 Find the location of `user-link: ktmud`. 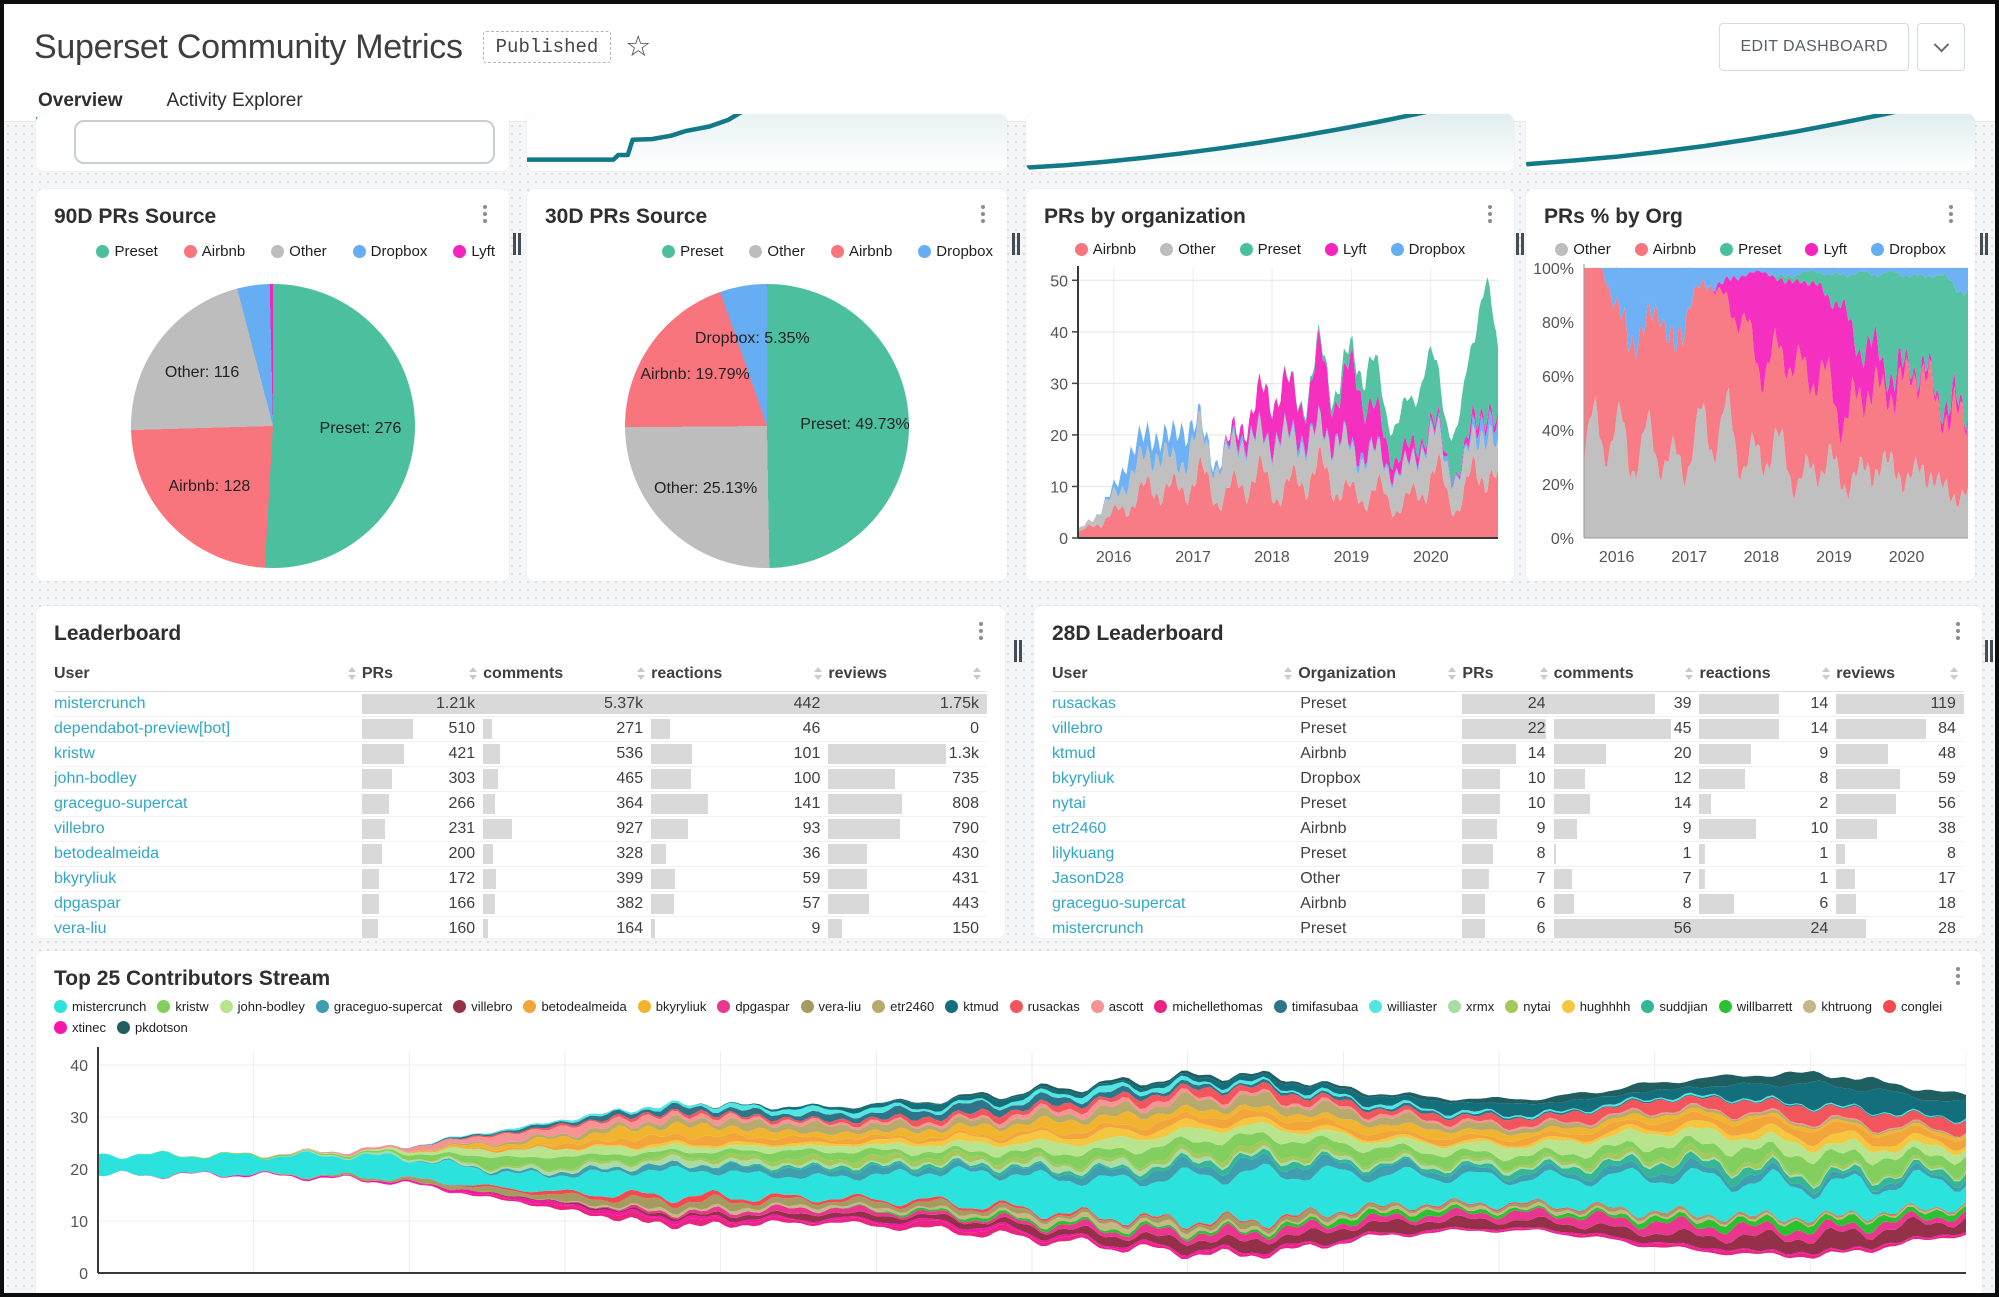

user-link: ktmud is located at coordinates (1074, 753).